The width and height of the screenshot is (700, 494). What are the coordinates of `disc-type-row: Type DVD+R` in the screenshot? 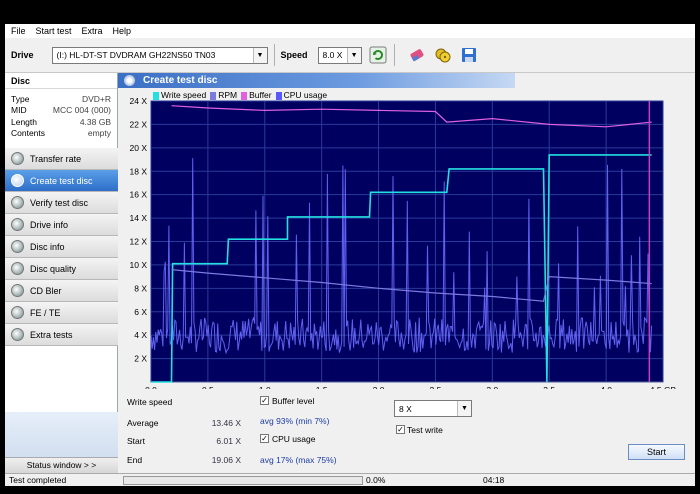 It's located at (61, 99).